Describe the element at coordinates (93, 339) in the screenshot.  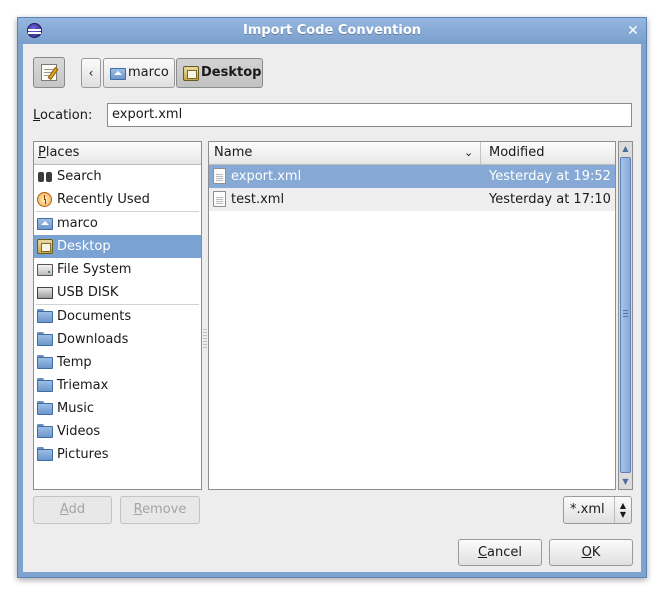
I see `place-label: Downloads` at that location.